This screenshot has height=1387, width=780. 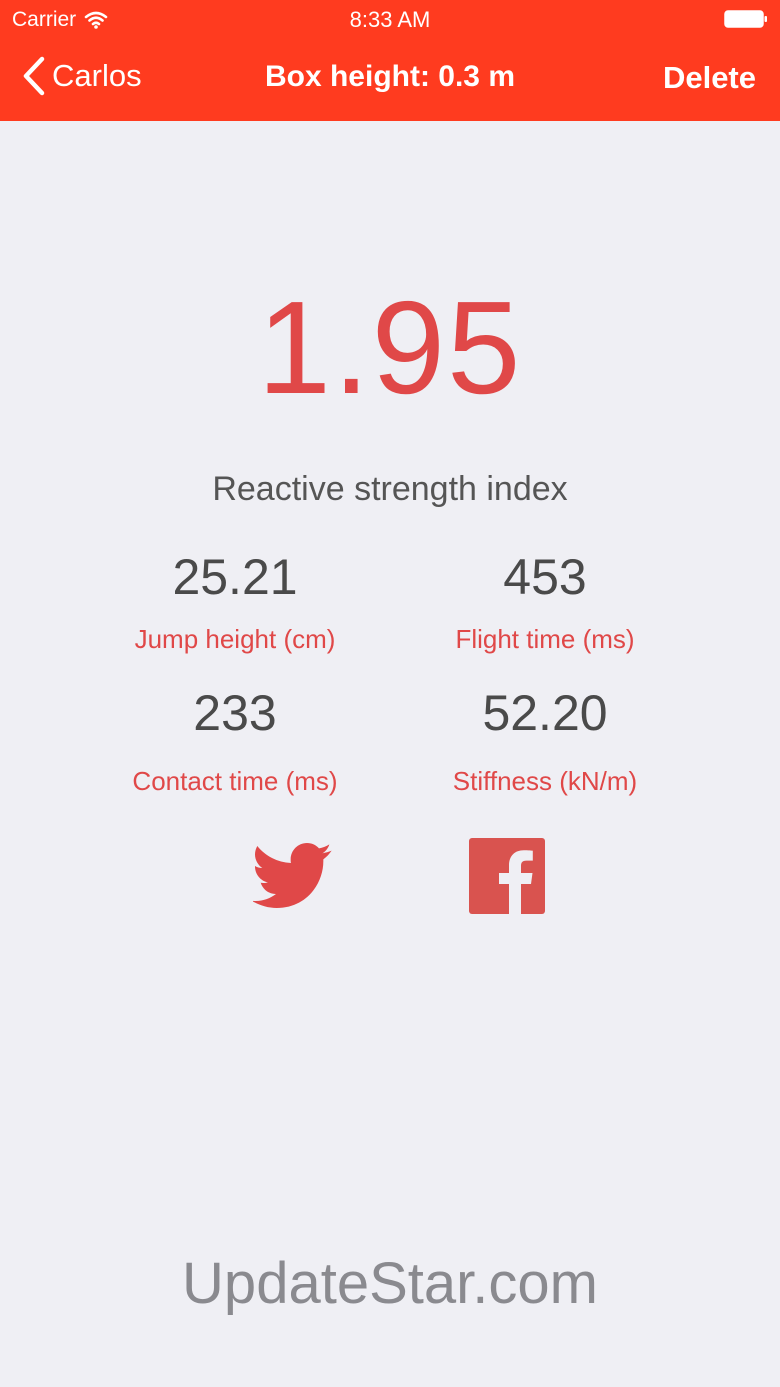 I want to click on twitter-icon, so click(x=293, y=876).